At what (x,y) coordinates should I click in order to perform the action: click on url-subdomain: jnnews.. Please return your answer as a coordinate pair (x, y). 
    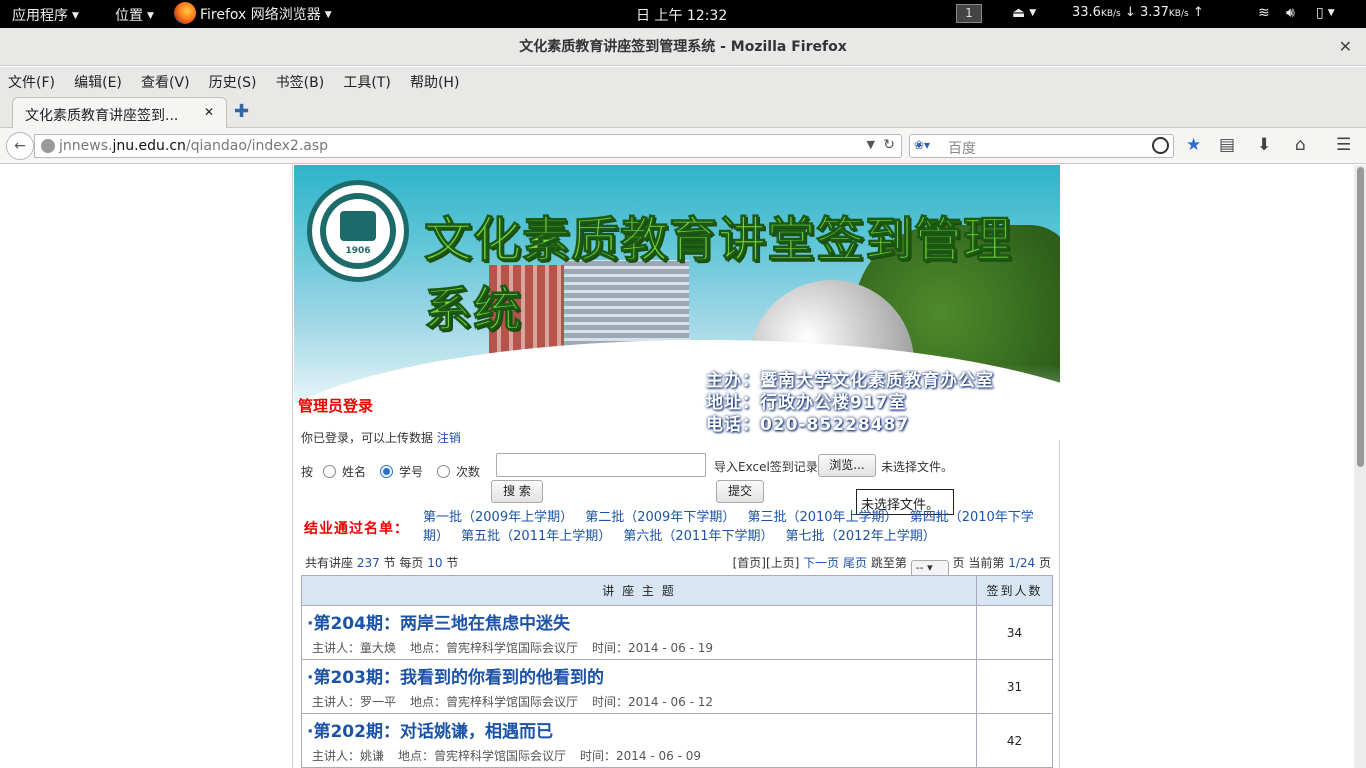
    Looking at the image, I should click on (86, 146).